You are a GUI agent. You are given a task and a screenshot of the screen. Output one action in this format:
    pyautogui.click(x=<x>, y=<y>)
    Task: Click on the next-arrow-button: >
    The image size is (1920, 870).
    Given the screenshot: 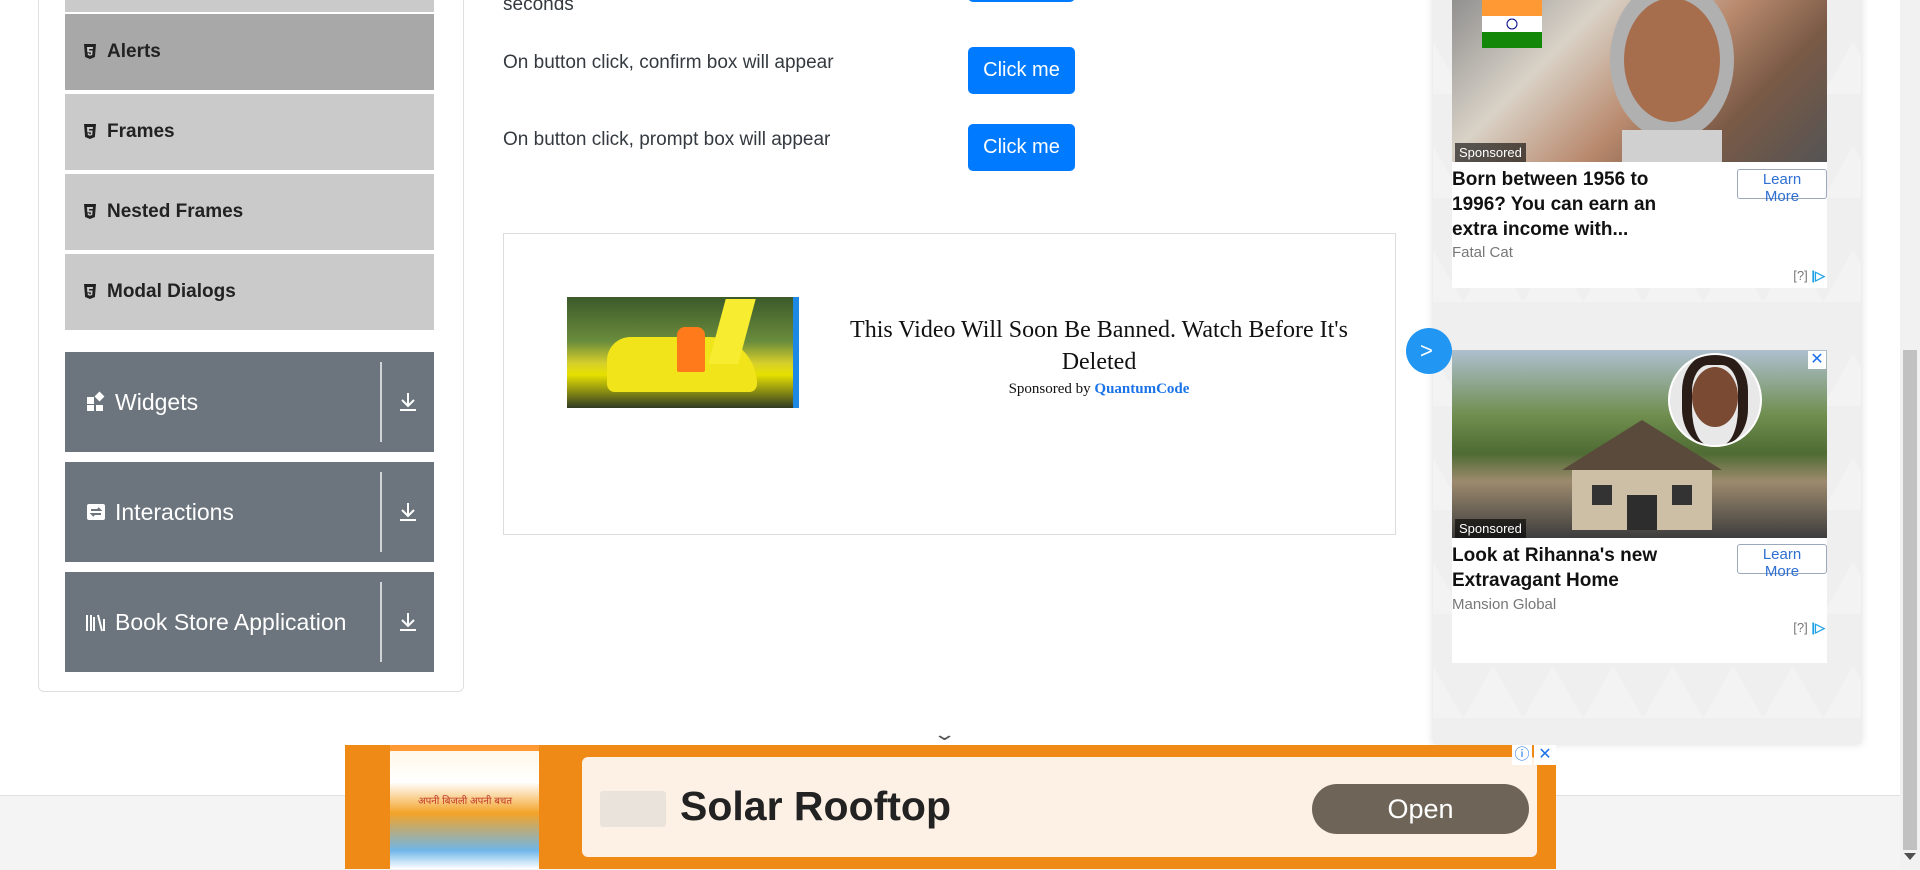 What is the action you would take?
    pyautogui.click(x=1429, y=351)
    